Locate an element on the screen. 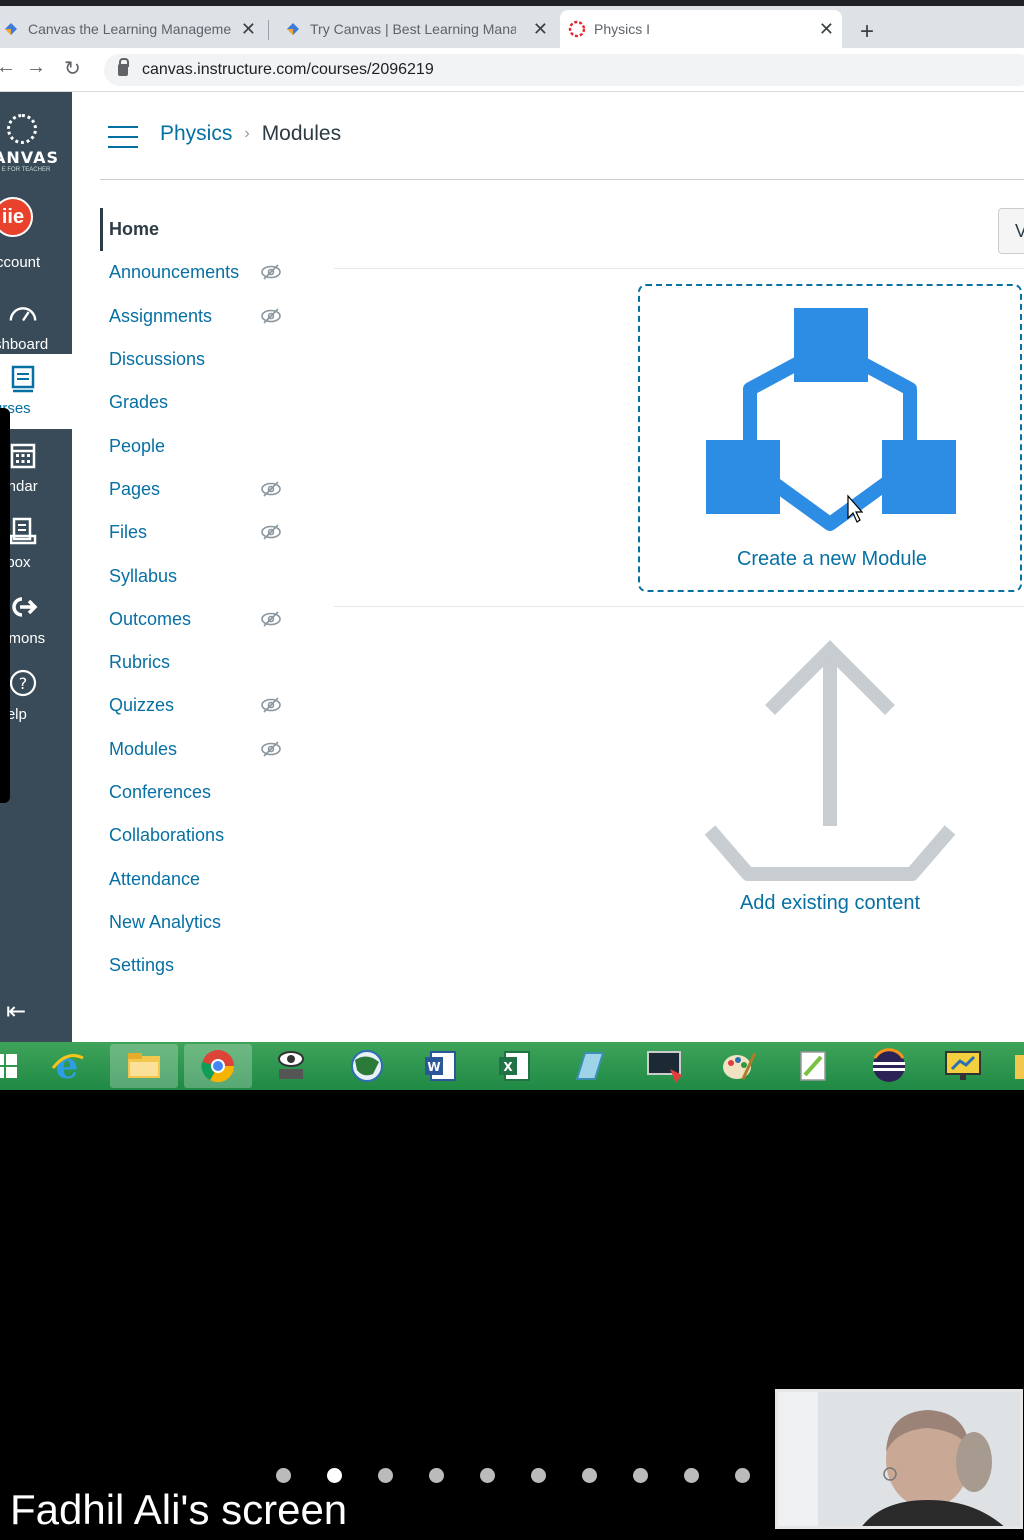 This screenshot has width=1024, height=1540. course-nav-item-collaborations: Collaborations is located at coordinates (200, 835).